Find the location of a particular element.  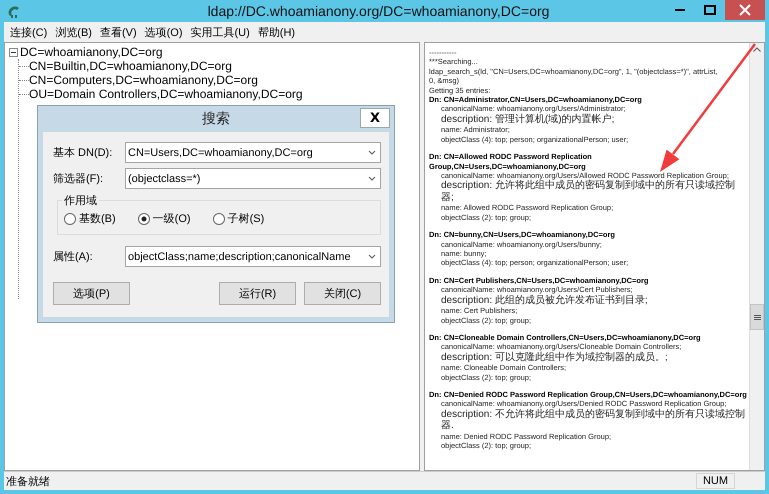

num-lock-indicator: NUM is located at coordinates (715, 481).